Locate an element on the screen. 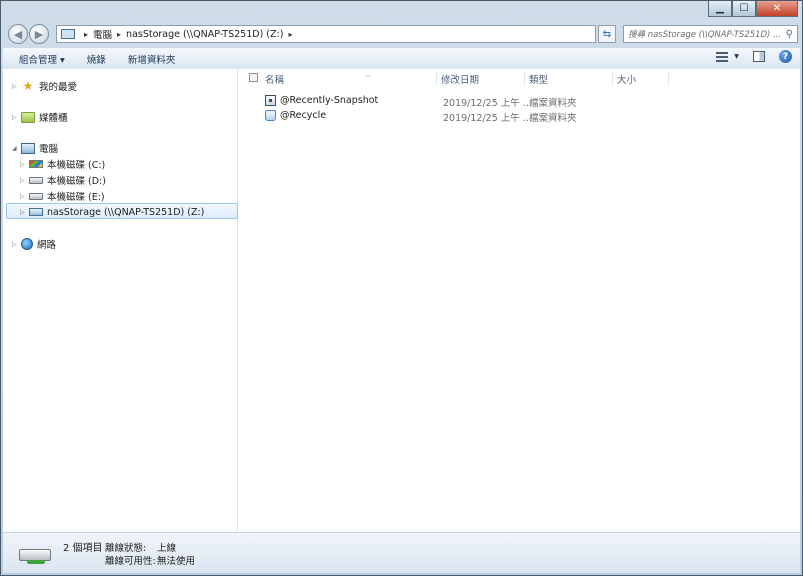 The width and height of the screenshot is (803, 576). tree-label: 網路 is located at coordinates (47, 245).